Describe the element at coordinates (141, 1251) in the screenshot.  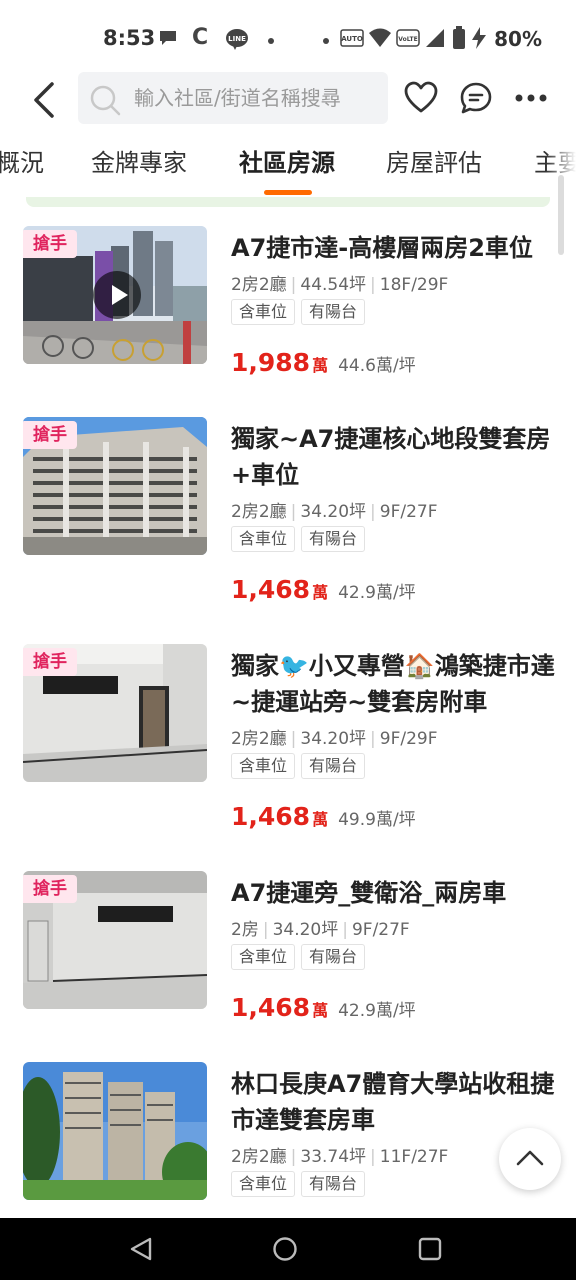
I see `nav-back-icon` at that location.